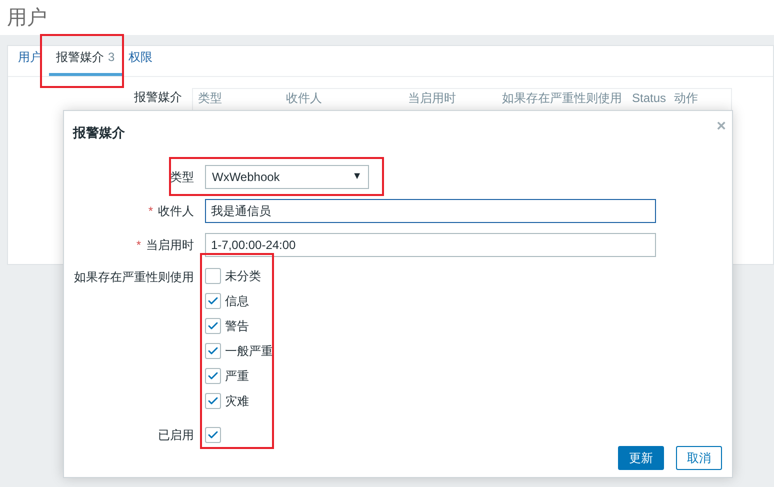 The image size is (774, 487). What do you see at coordinates (27, 18) in the screenshot?
I see `page-title: 用户` at bounding box center [27, 18].